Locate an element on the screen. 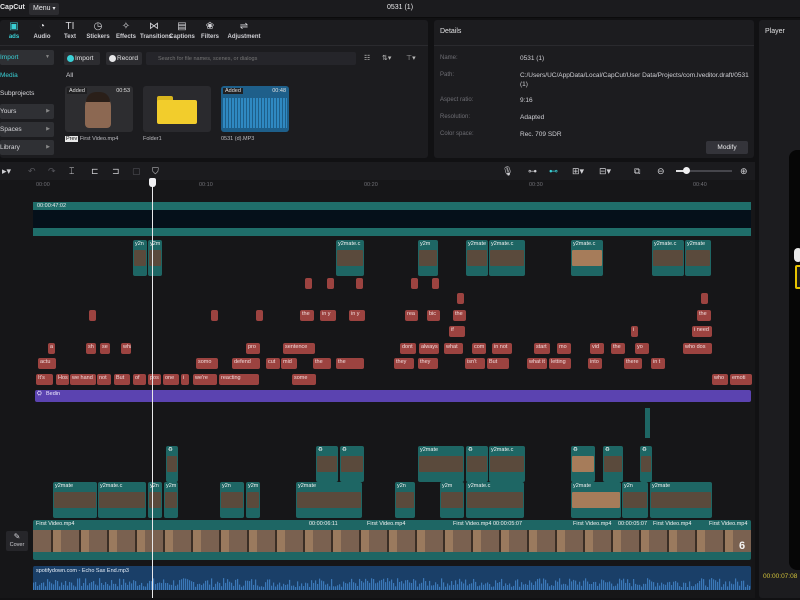  modify-button: Modify is located at coordinates (727, 147).